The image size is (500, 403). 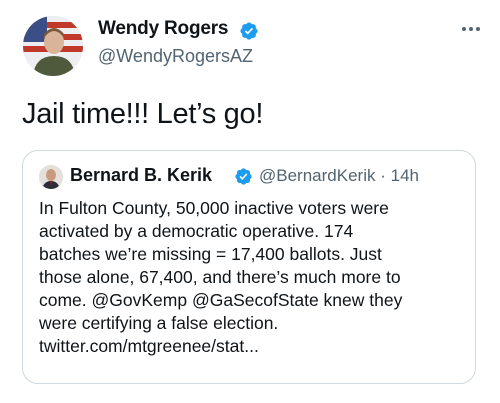 I want to click on quoted-author-name: Bernard B. Kerik, so click(x=141, y=175).